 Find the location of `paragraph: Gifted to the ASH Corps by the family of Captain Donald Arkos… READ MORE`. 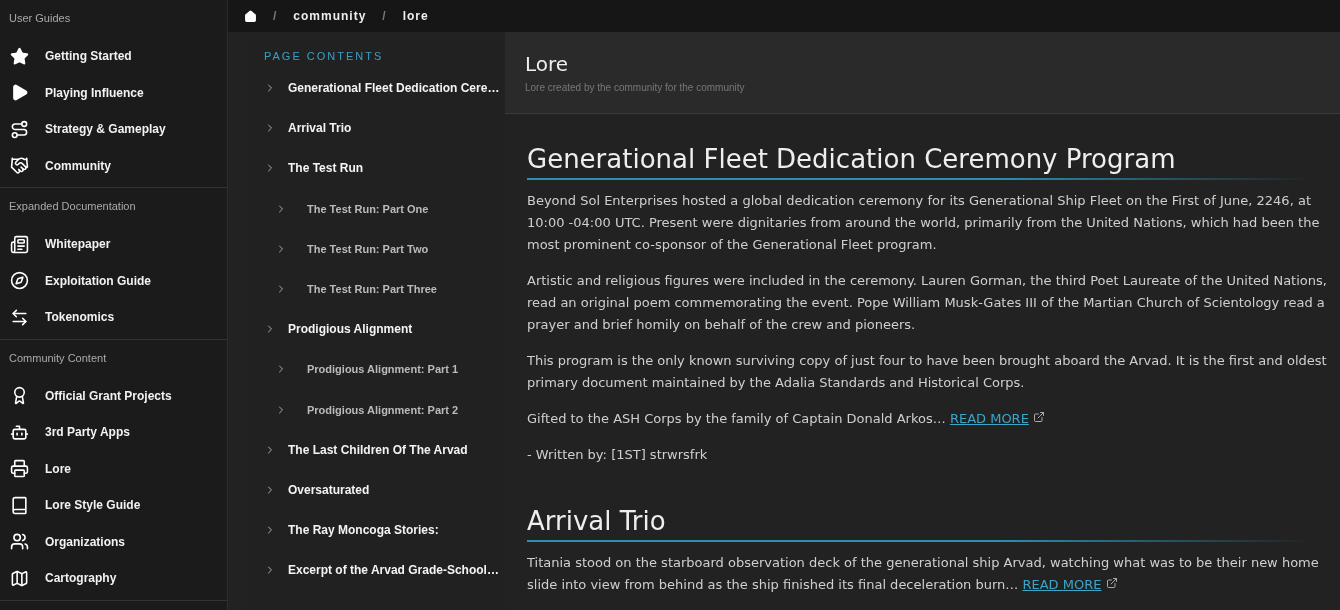

paragraph: Gifted to the ASH Corps by the family of Captain Donald Arkos… READ MORE is located at coordinates (933, 419).